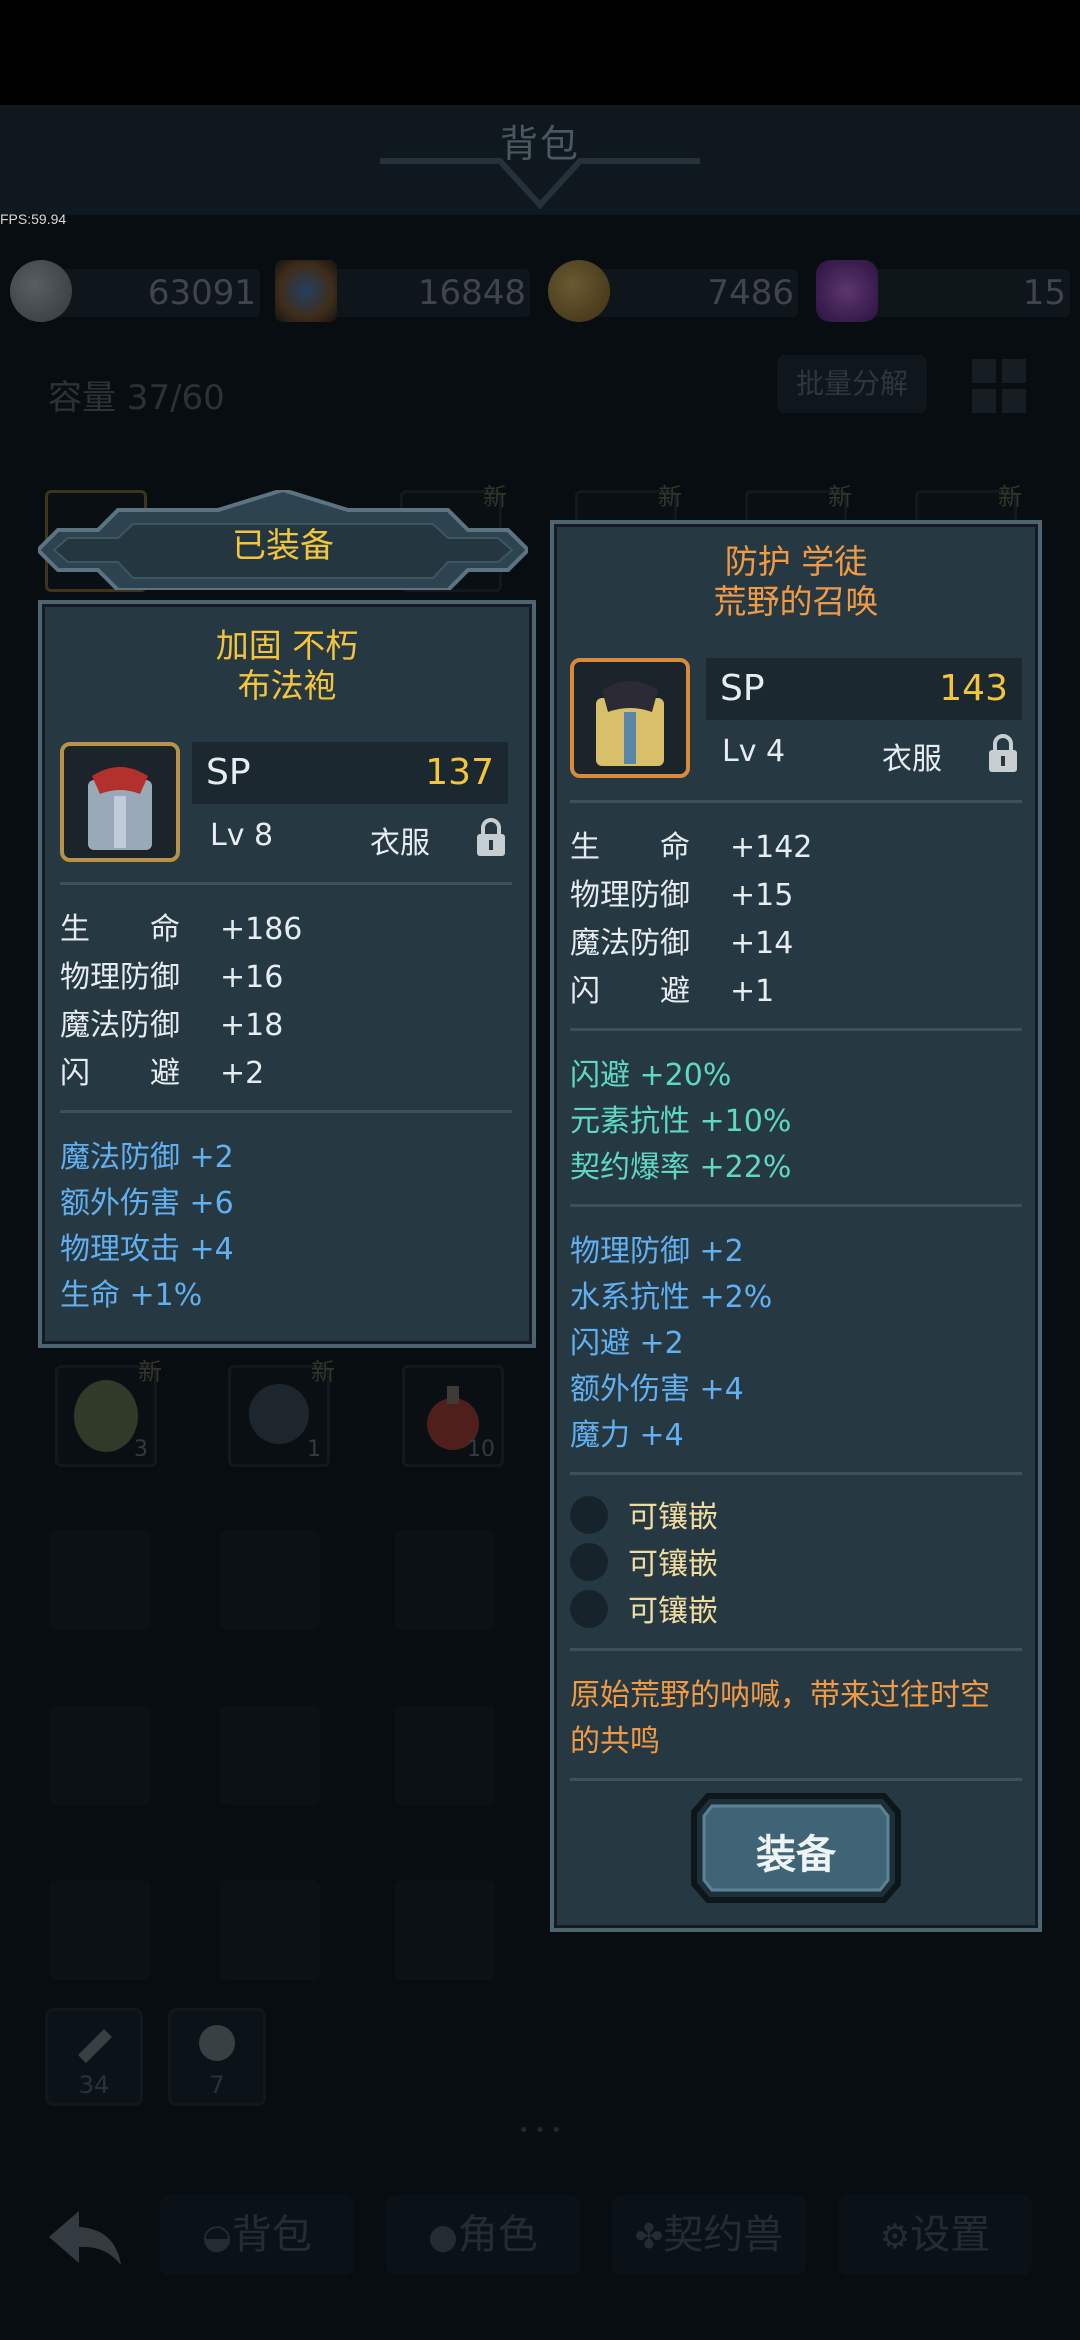 The image size is (1080, 2340). Describe the element at coordinates (459, 772) in the screenshot. I see `sp-value: 137` at that location.